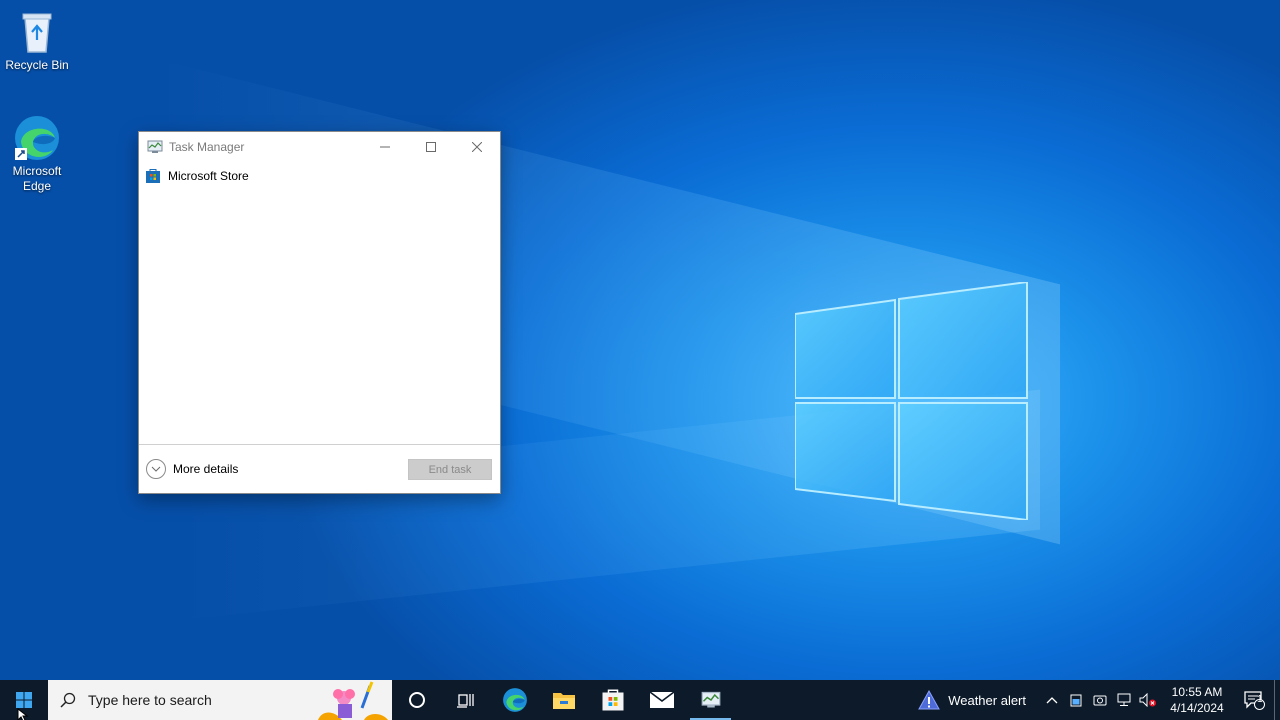 This screenshot has width=1280, height=720. Describe the element at coordinates (1277, 700) in the screenshot. I see `show-desktop-button` at that location.